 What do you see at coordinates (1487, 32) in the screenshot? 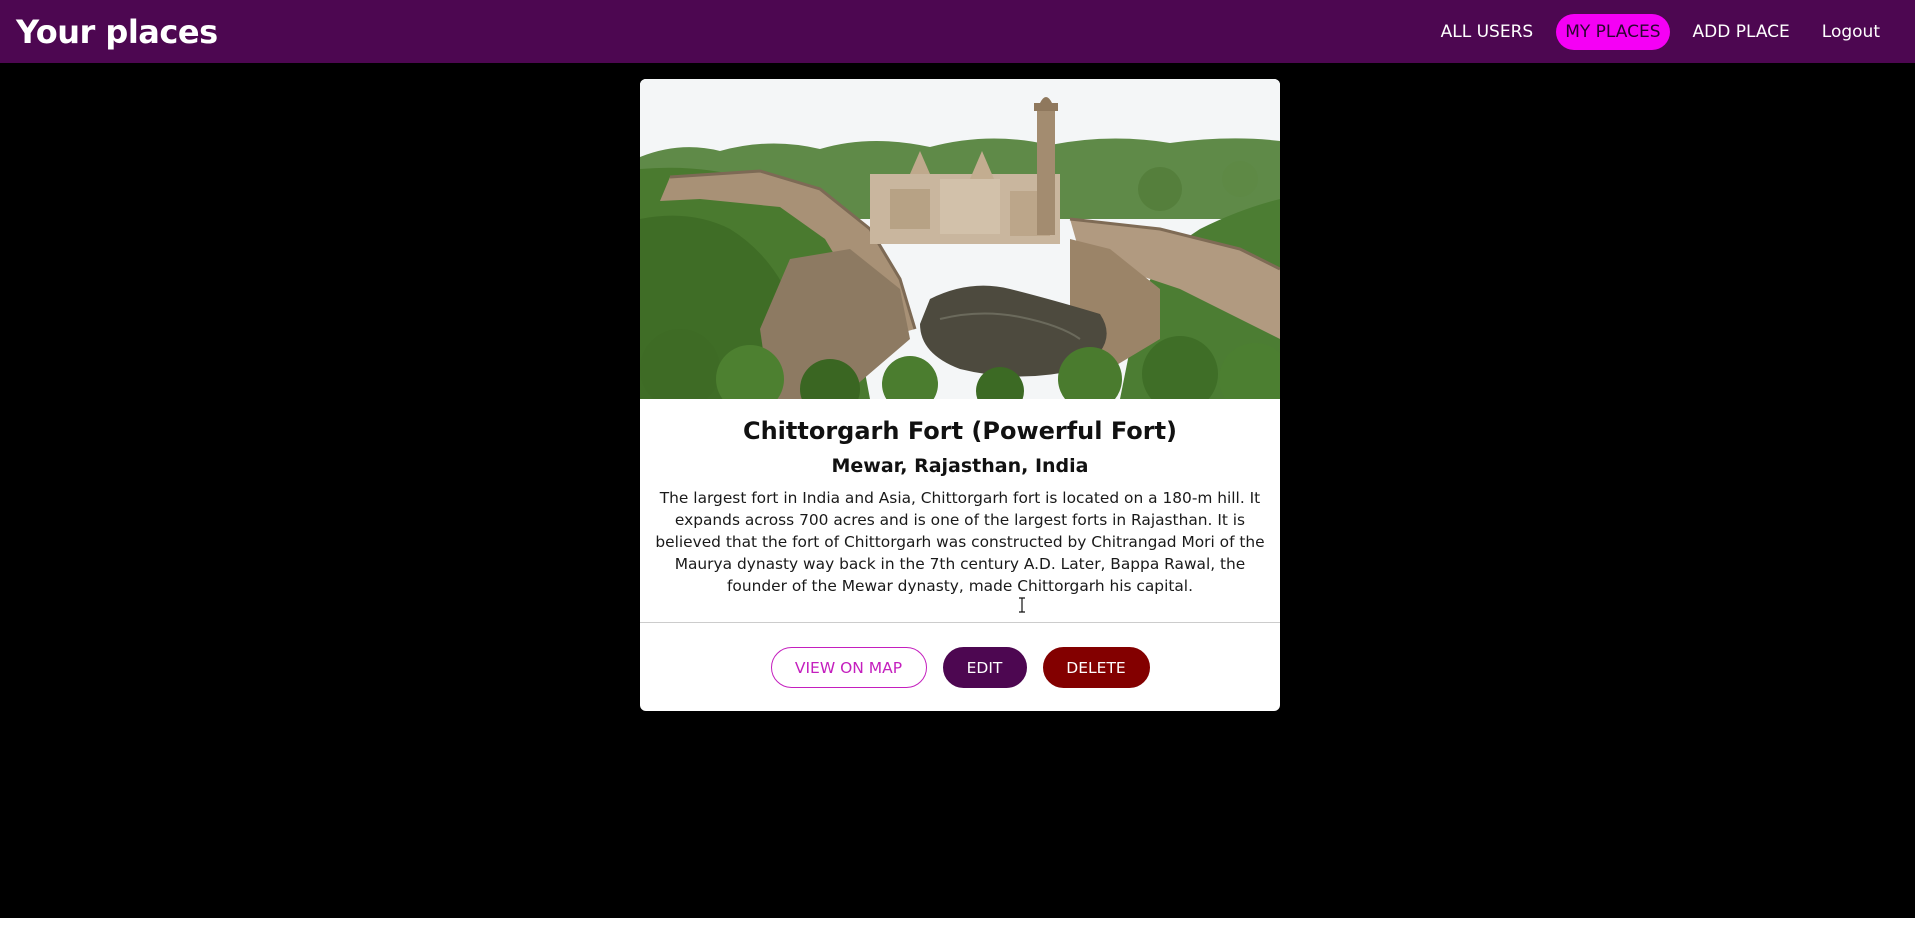
I see `nav-all-users: ALL USERS` at bounding box center [1487, 32].